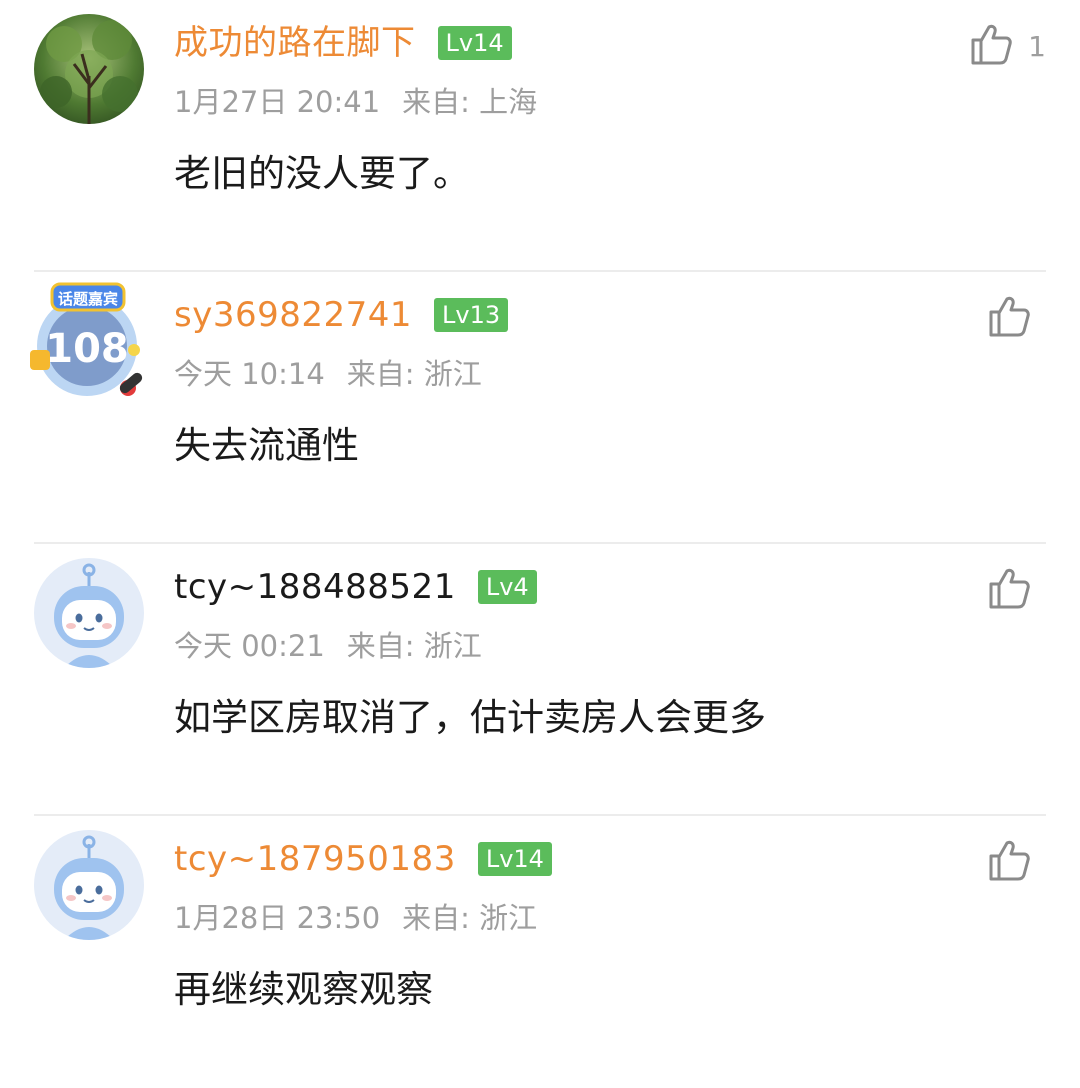 The image size is (1080, 1088). What do you see at coordinates (315, 859) in the screenshot?
I see `username: tcy~187950183` at bounding box center [315, 859].